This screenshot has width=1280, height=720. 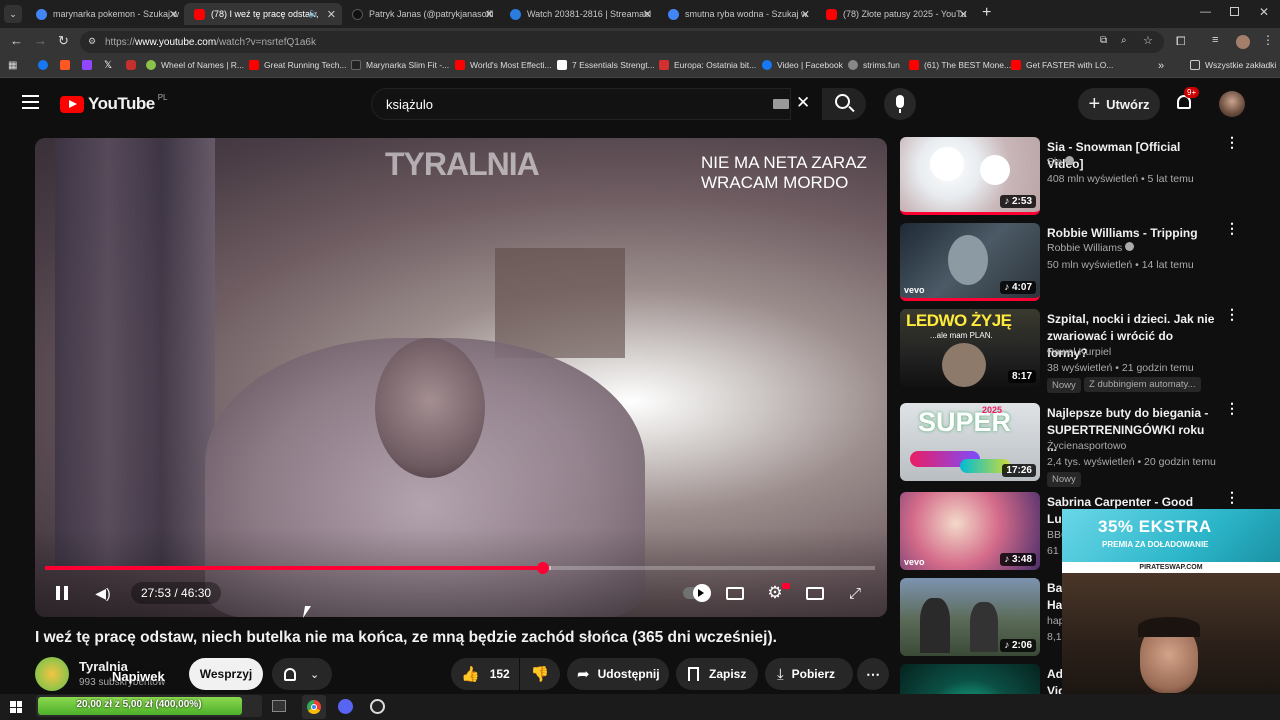 I want to click on notification-bell-button: ⌄, so click(x=302, y=674).